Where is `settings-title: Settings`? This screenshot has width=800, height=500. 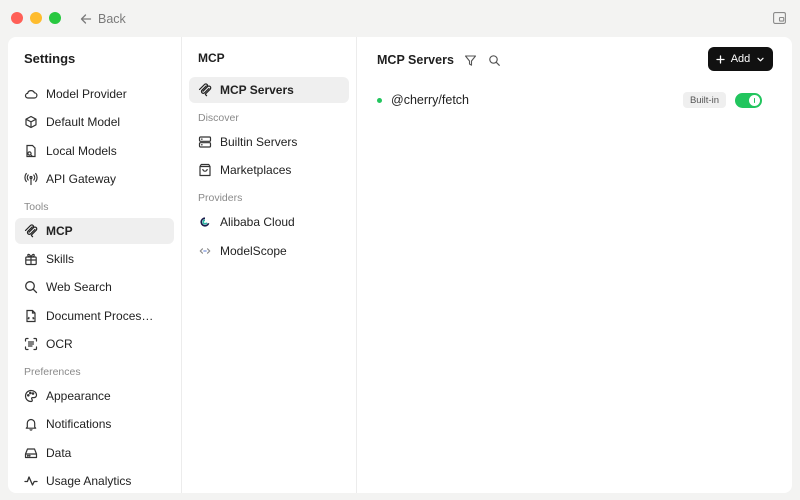
settings-title: Settings is located at coordinates (50, 58).